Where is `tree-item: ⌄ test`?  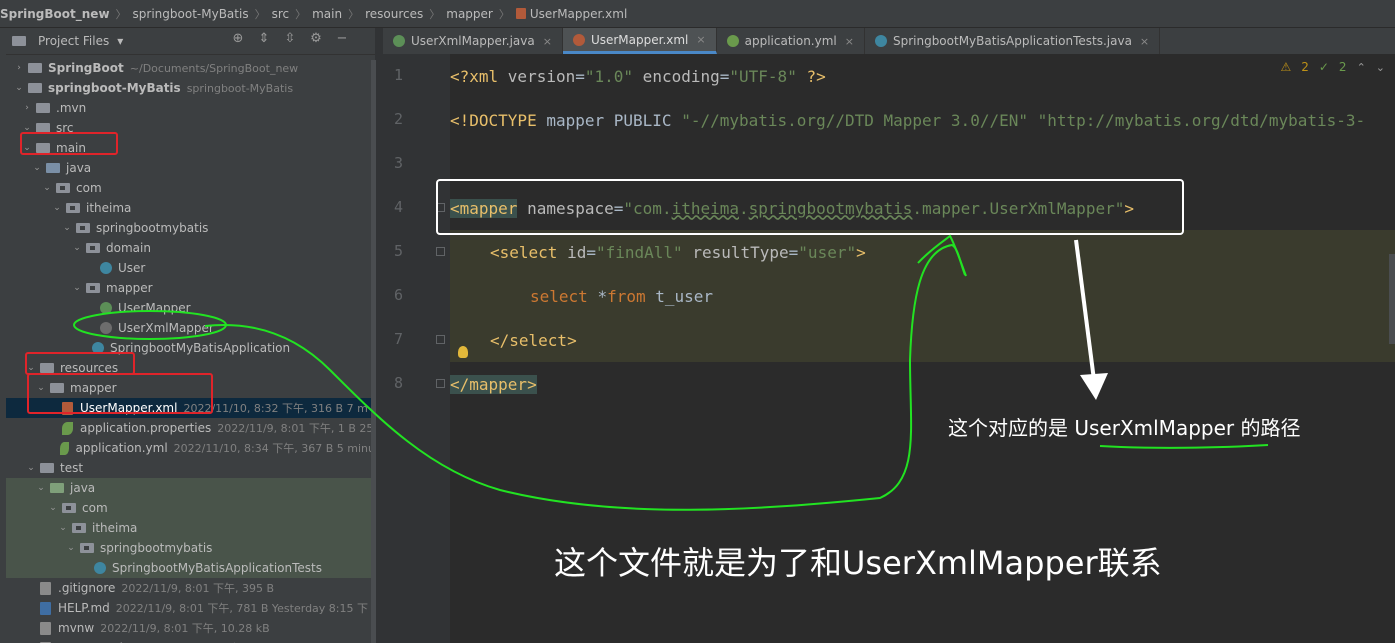 tree-item: ⌄ test is located at coordinates (190, 468).